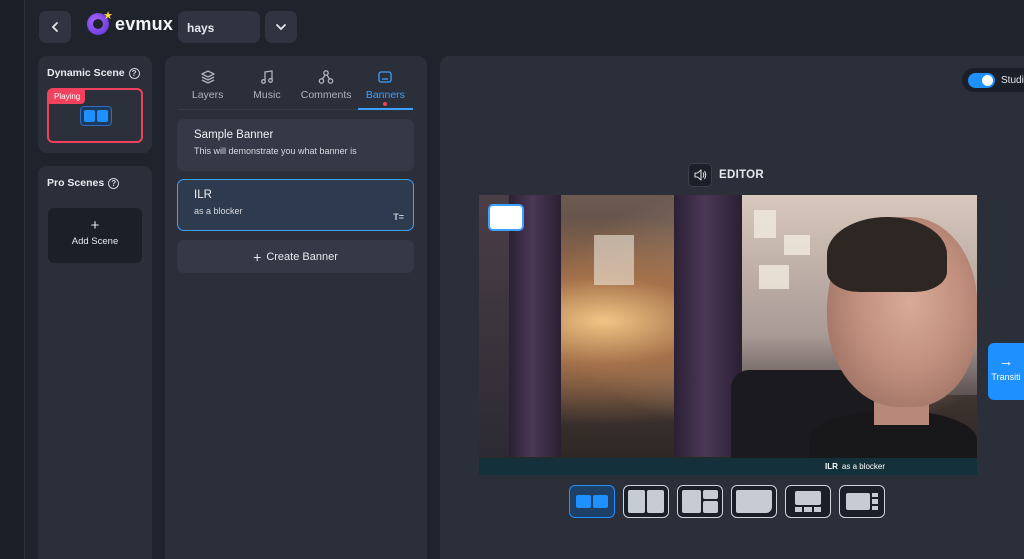 This screenshot has width=1024, height=559. I want to click on wall-left, so click(494, 326).